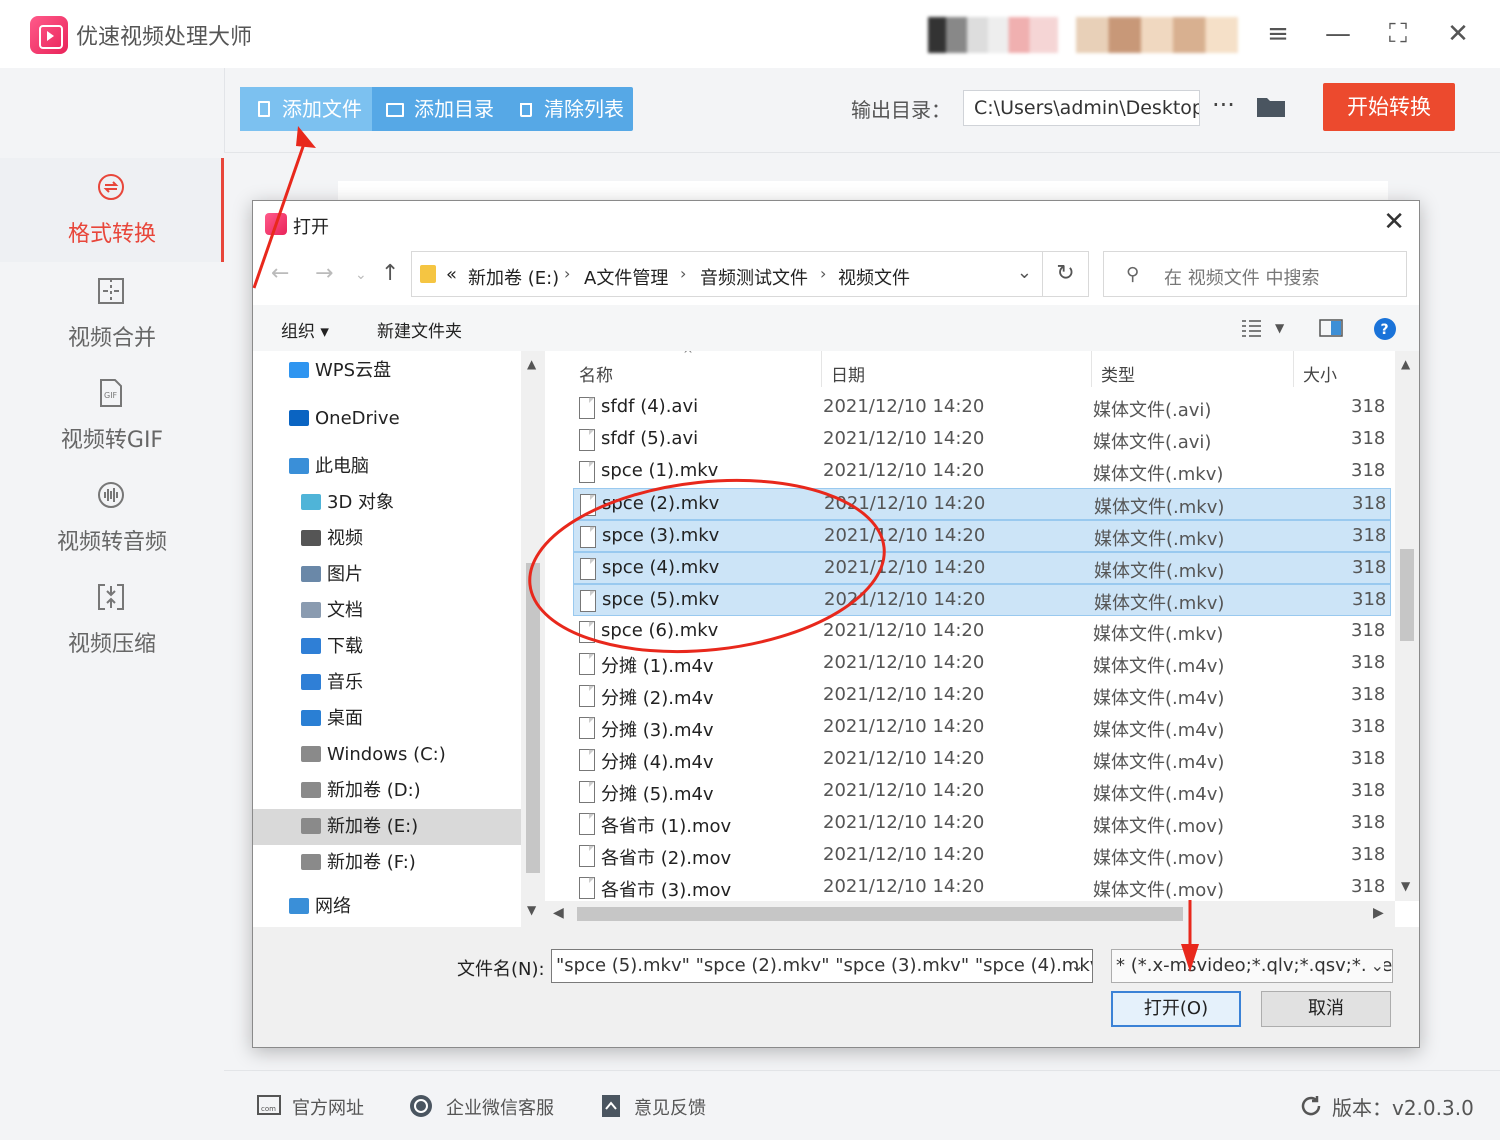 The width and height of the screenshot is (1500, 1140). Describe the element at coordinates (387, 755) in the screenshot. I see `nav-item: Windows (C:)` at that location.